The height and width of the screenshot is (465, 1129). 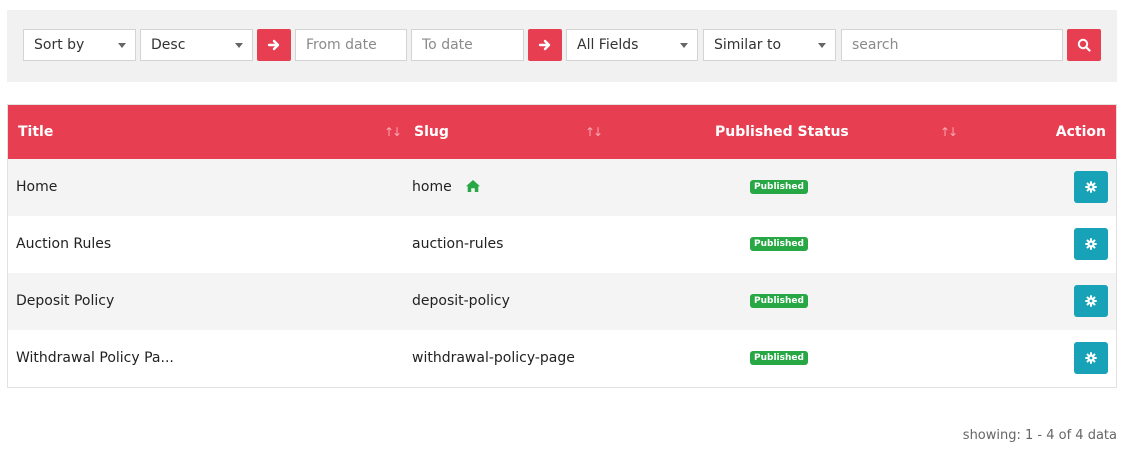 I want to click on search-input: search, so click(x=952, y=45).